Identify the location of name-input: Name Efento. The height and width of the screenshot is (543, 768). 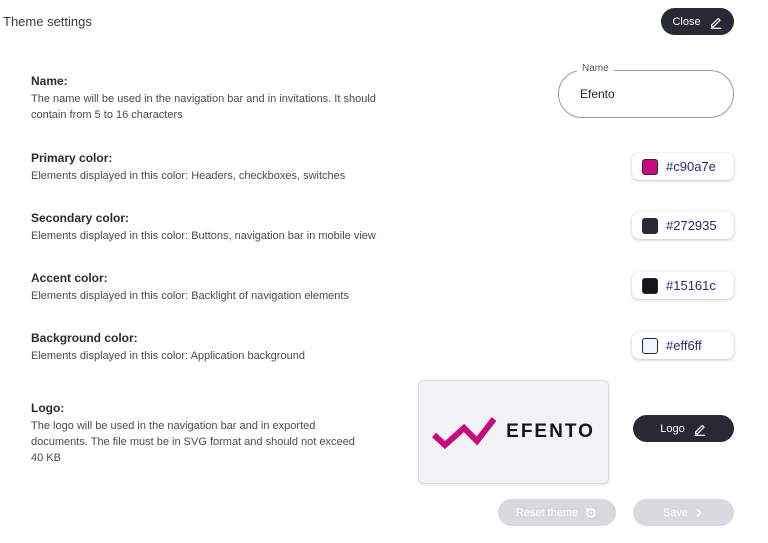
(646, 90).